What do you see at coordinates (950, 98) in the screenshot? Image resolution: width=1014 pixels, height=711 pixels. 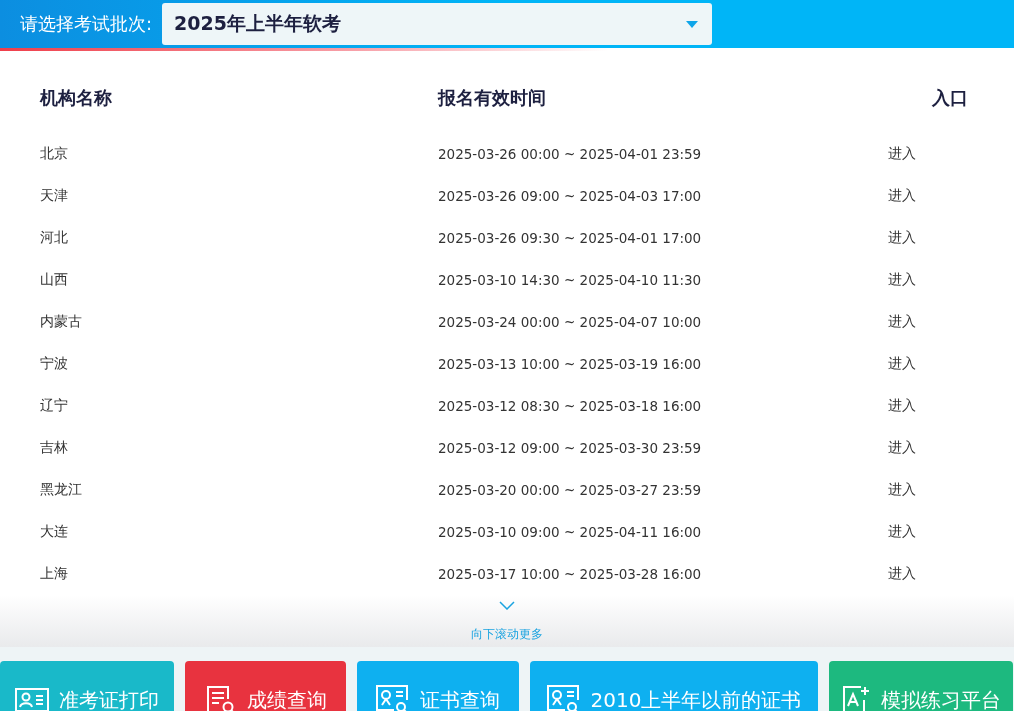 I see `column-header: 入口` at bounding box center [950, 98].